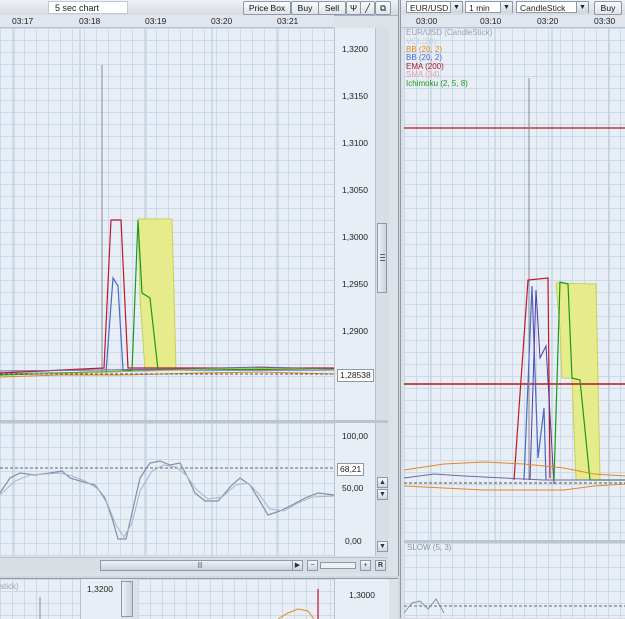  Describe the element at coordinates (355, 96) in the screenshot. I see `price-tick: 1,3150` at that location.